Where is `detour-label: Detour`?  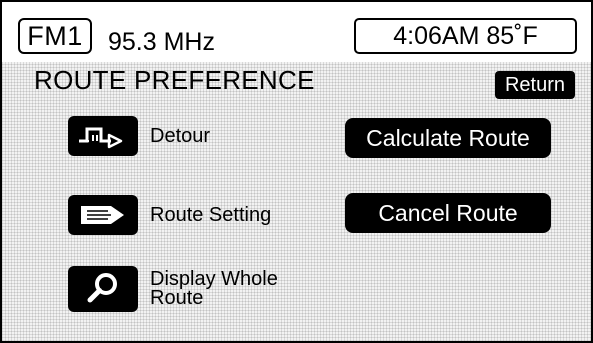 detour-label: Detour is located at coordinates (180, 136).